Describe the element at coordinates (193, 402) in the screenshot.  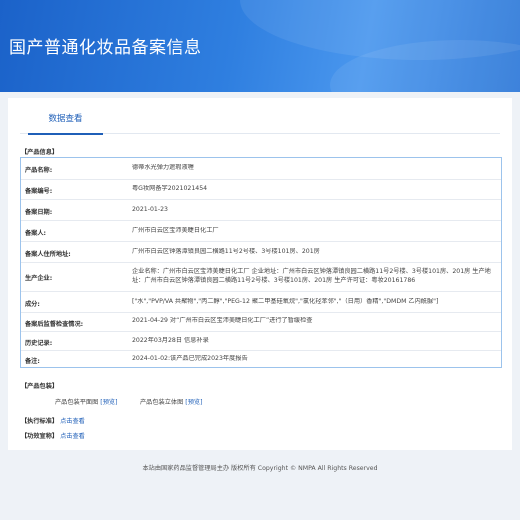
I see `packaging-3d-preview-link: [预览]` at that location.